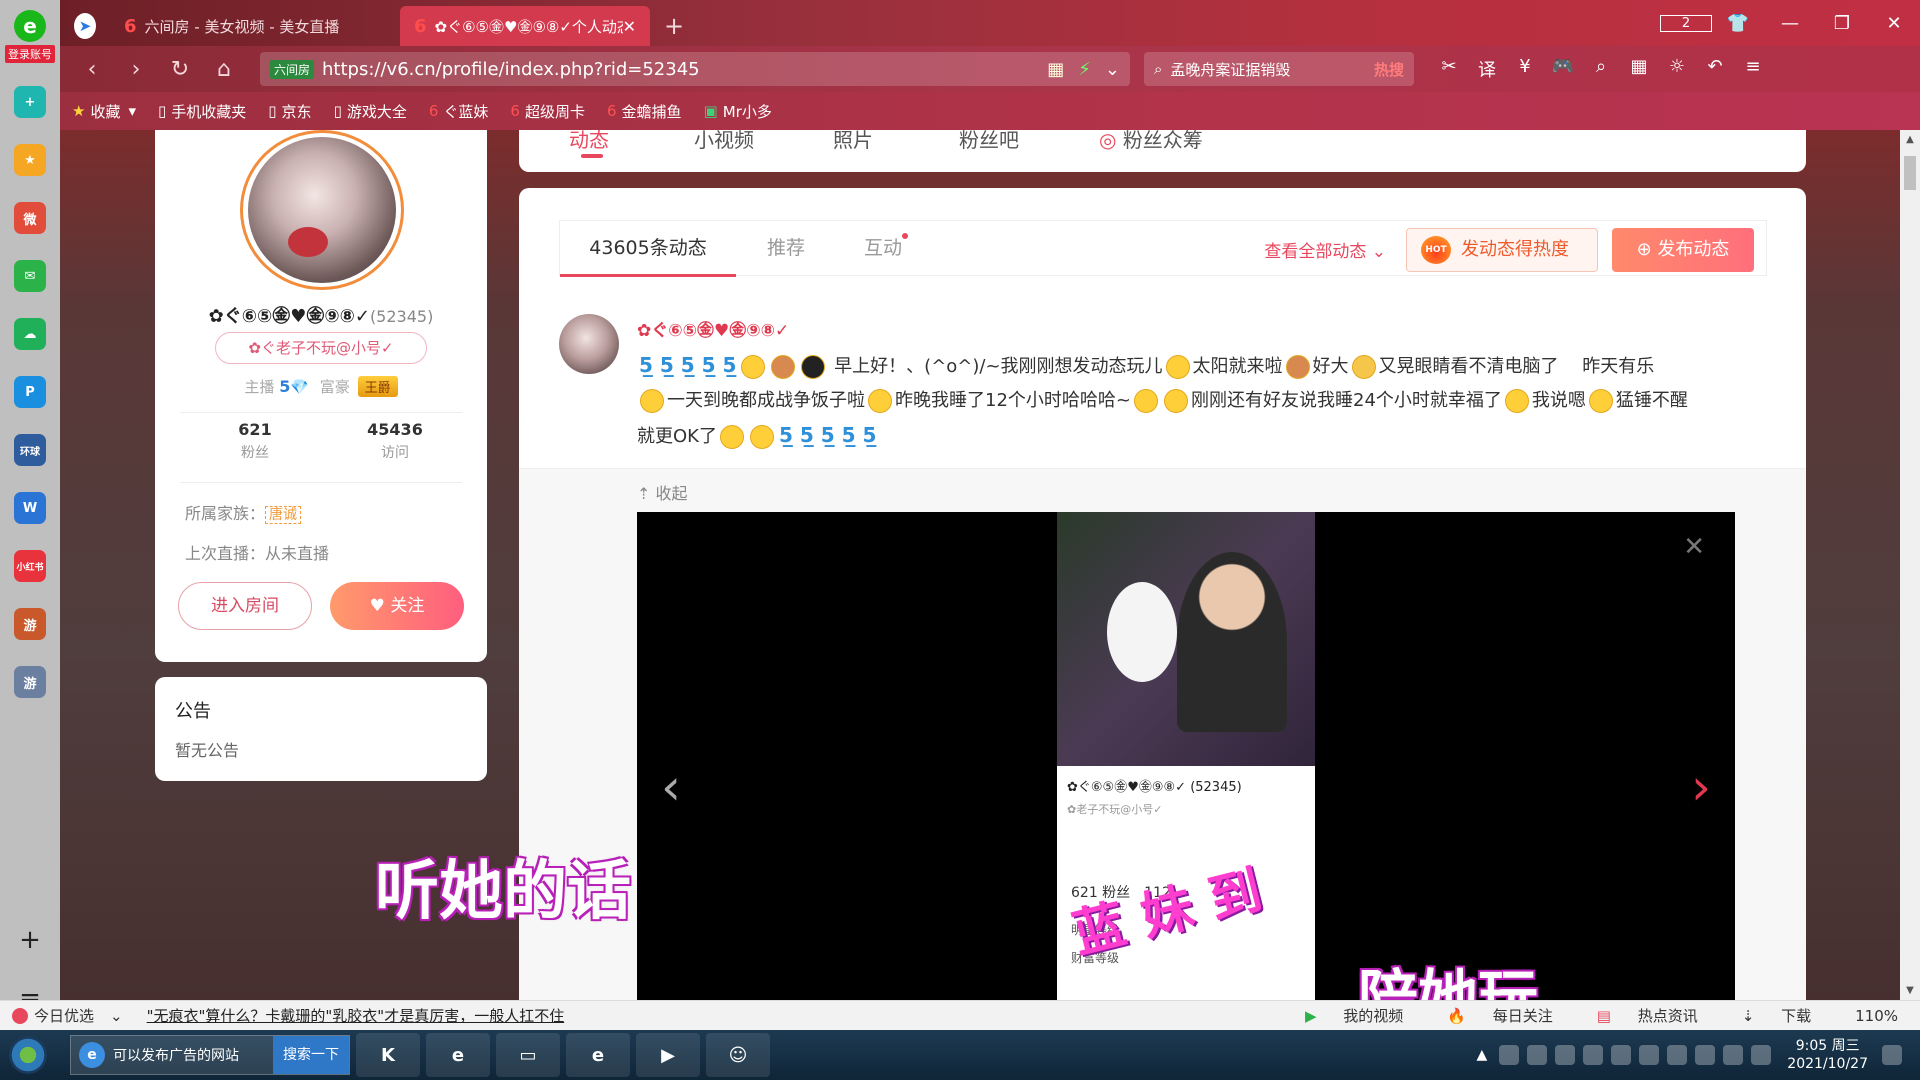  What do you see at coordinates (674, 26) in the screenshot?
I see `new-tab-button: +` at bounding box center [674, 26].